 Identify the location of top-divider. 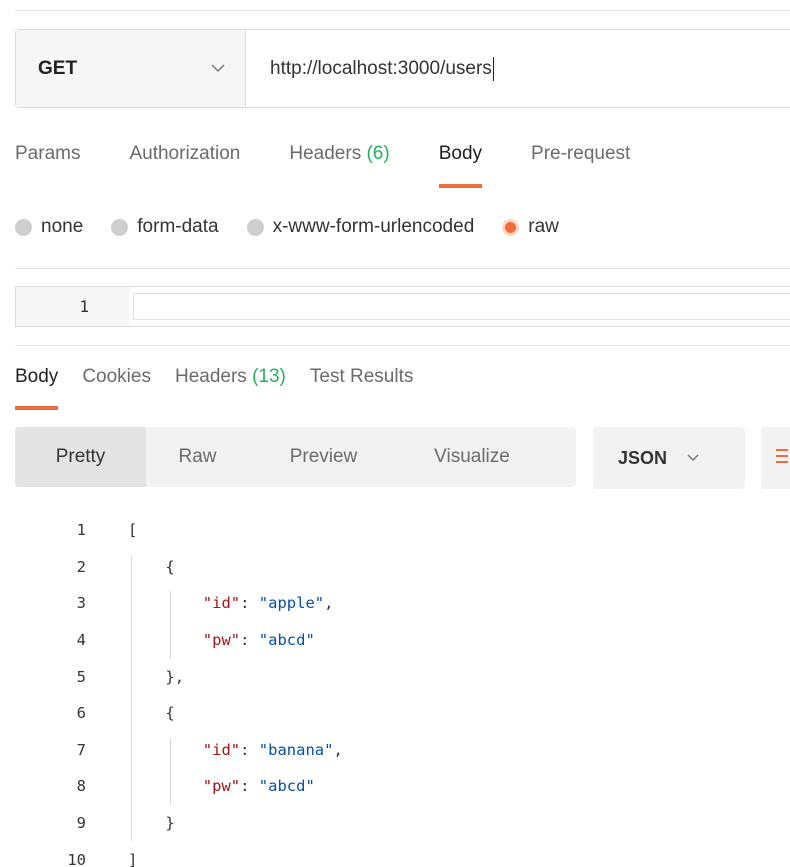
(402, 10).